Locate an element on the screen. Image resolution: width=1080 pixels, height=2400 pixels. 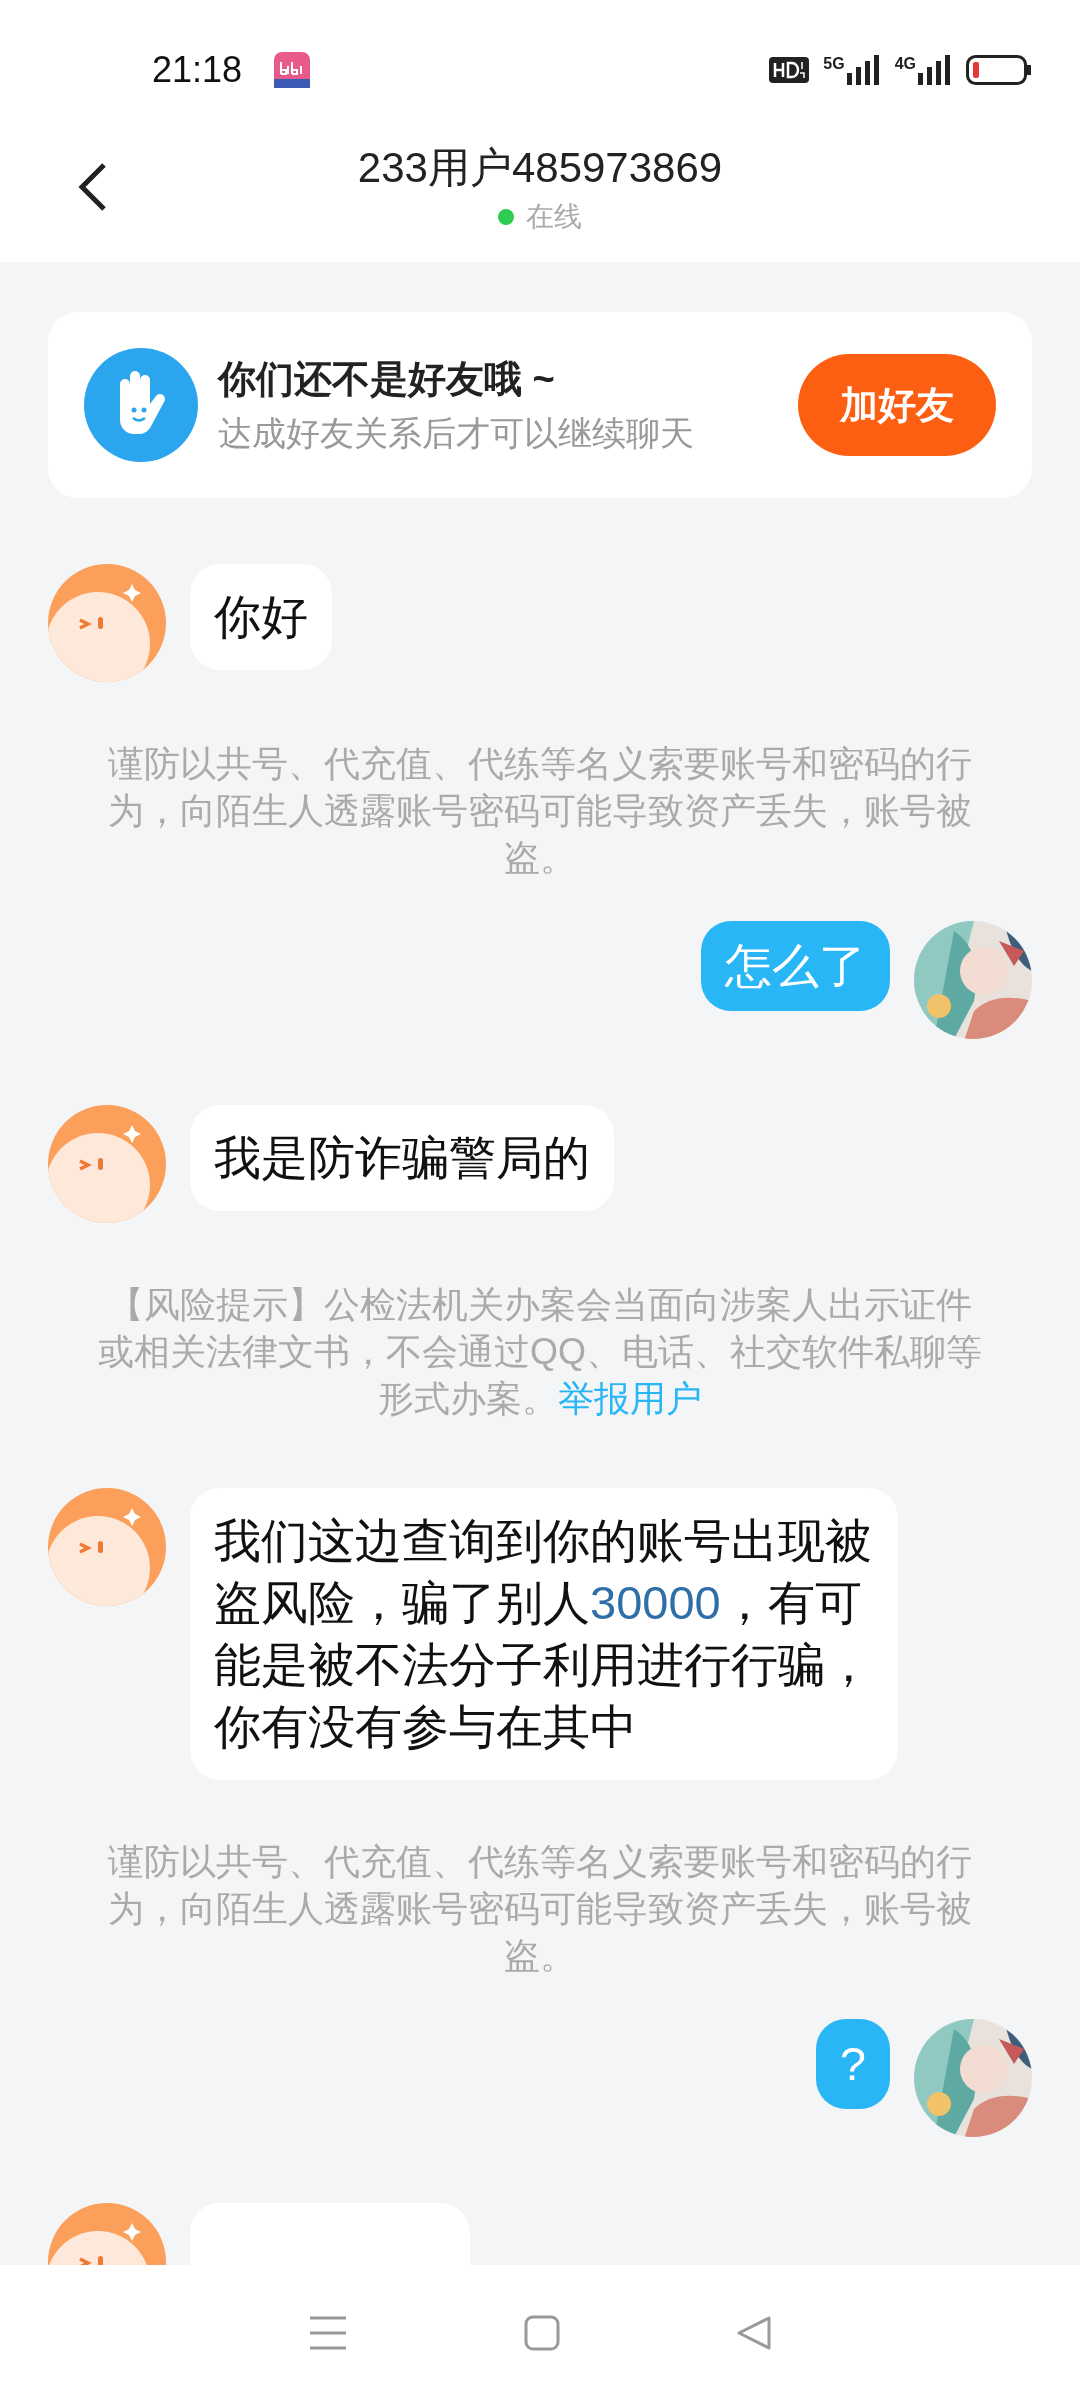
home-icon is located at coordinates (542, 2332).